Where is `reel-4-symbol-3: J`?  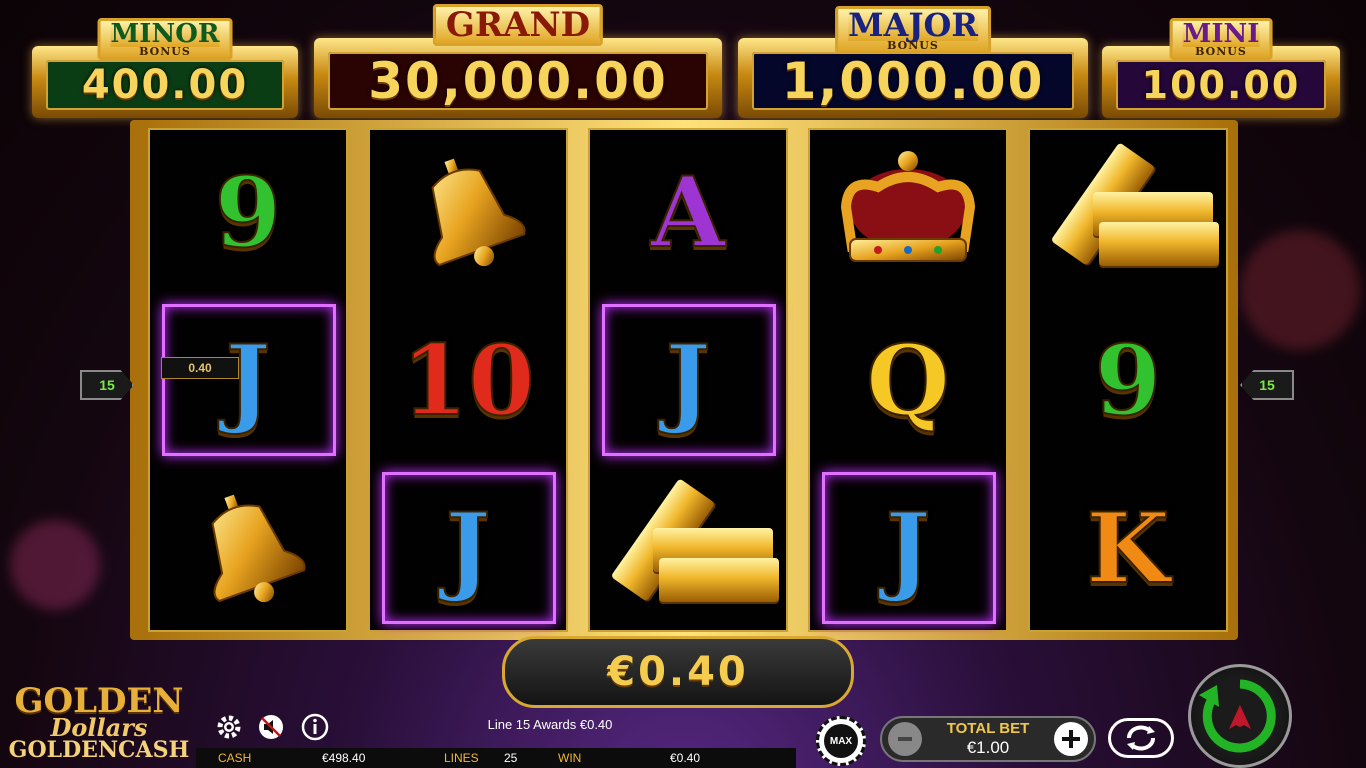
reel-4-symbol-3: J is located at coordinates (908, 548).